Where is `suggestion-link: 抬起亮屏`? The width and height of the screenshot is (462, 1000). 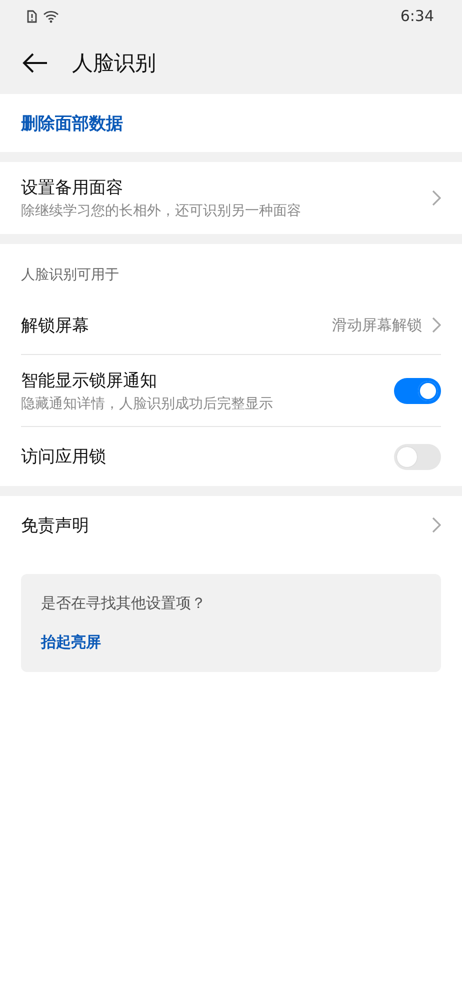
suggestion-link: 抬起亮屏 is located at coordinates (71, 642).